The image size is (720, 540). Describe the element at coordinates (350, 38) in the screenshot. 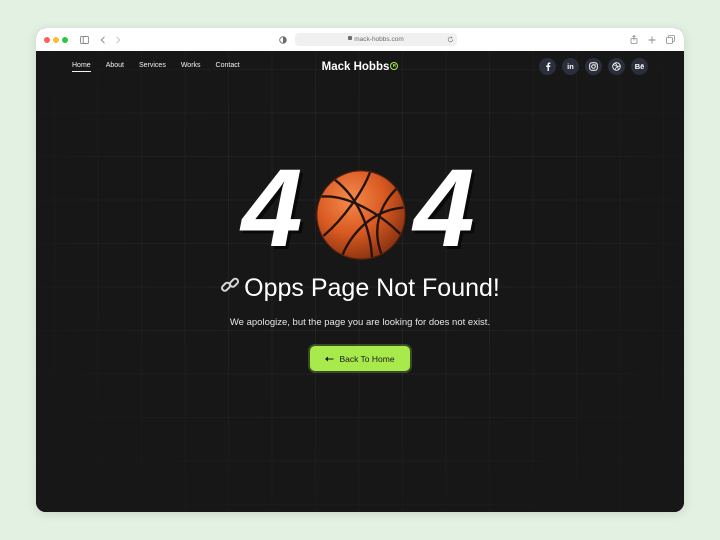

I see `lock-icon` at that location.